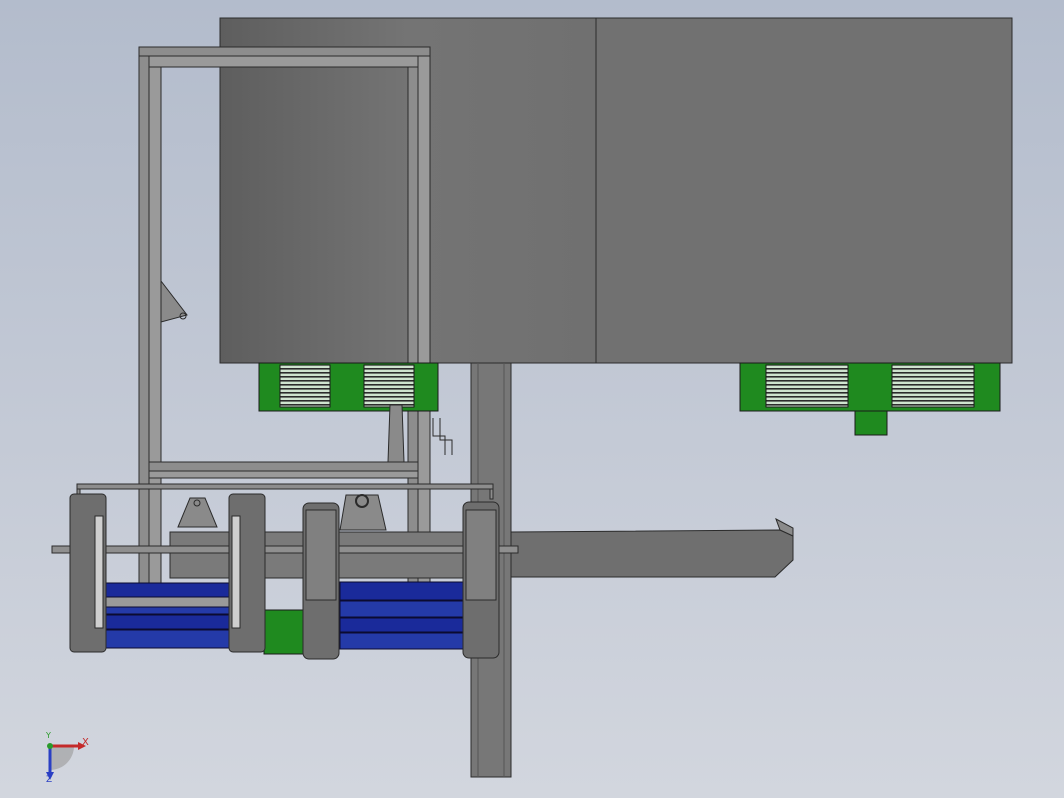  What do you see at coordinates (363, 512) in the screenshot?
I see `pillow-block-right` at bounding box center [363, 512].